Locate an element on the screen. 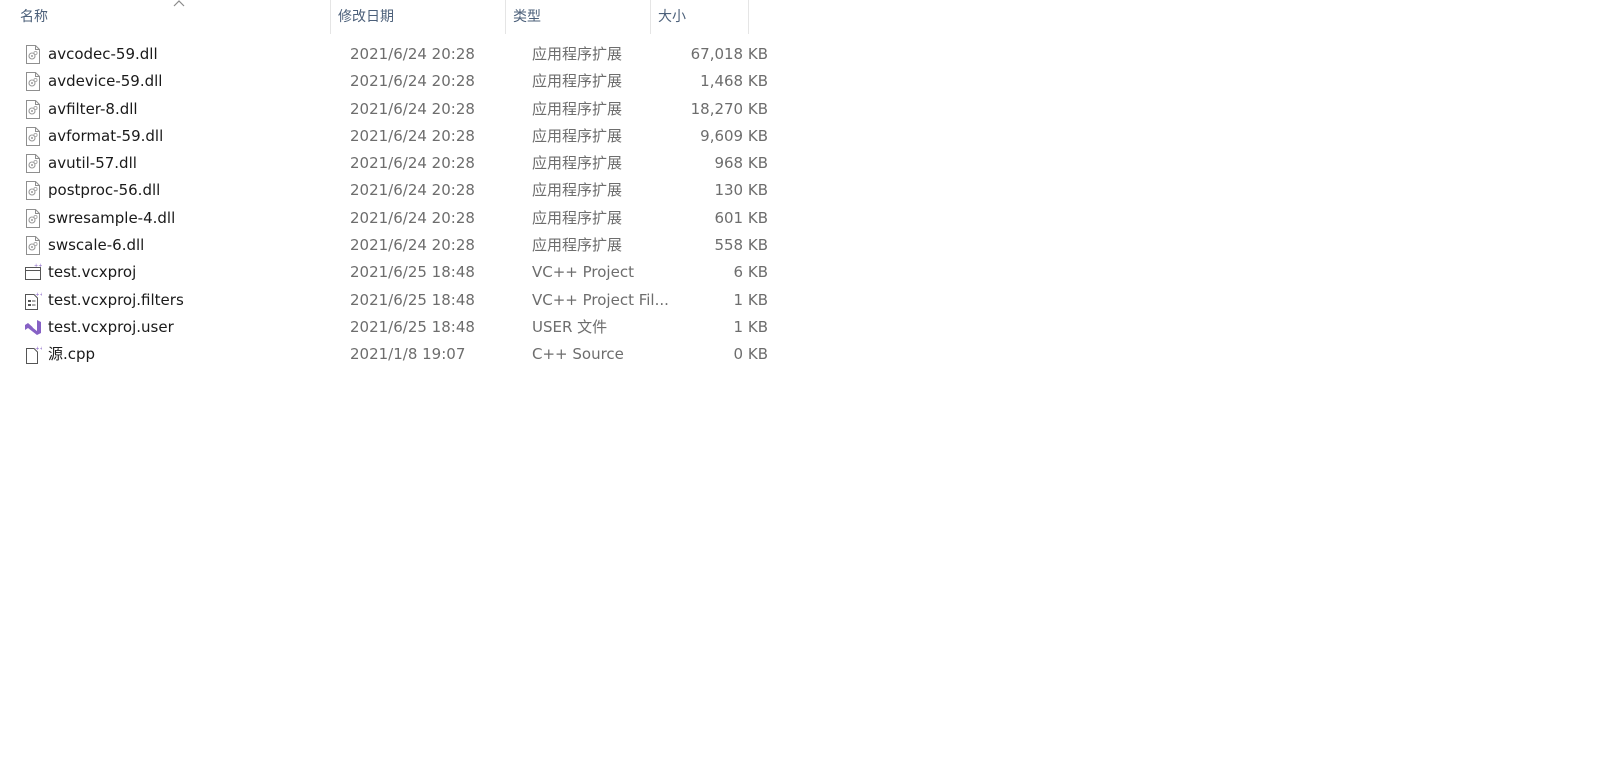 This screenshot has height=774, width=1612. file-row: avutil-57.dll 2021/6/24 20:28 应用程序扩展 968 KB is located at coordinates (390, 163).